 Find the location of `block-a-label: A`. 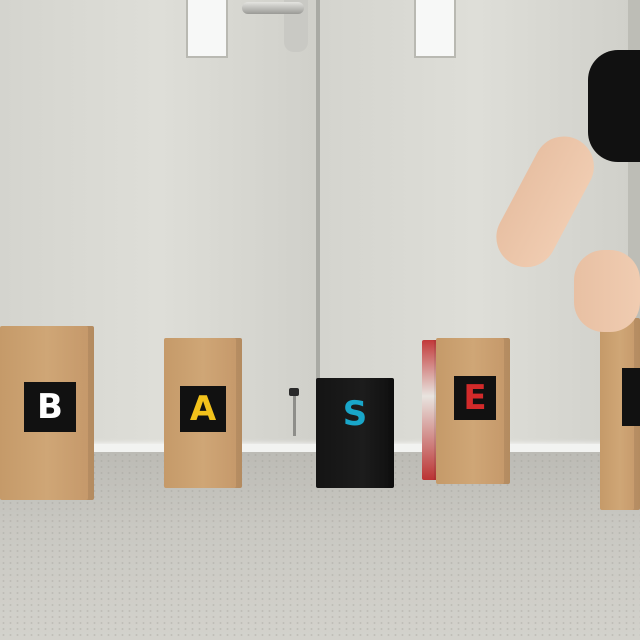

block-a-label: A is located at coordinates (203, 409).